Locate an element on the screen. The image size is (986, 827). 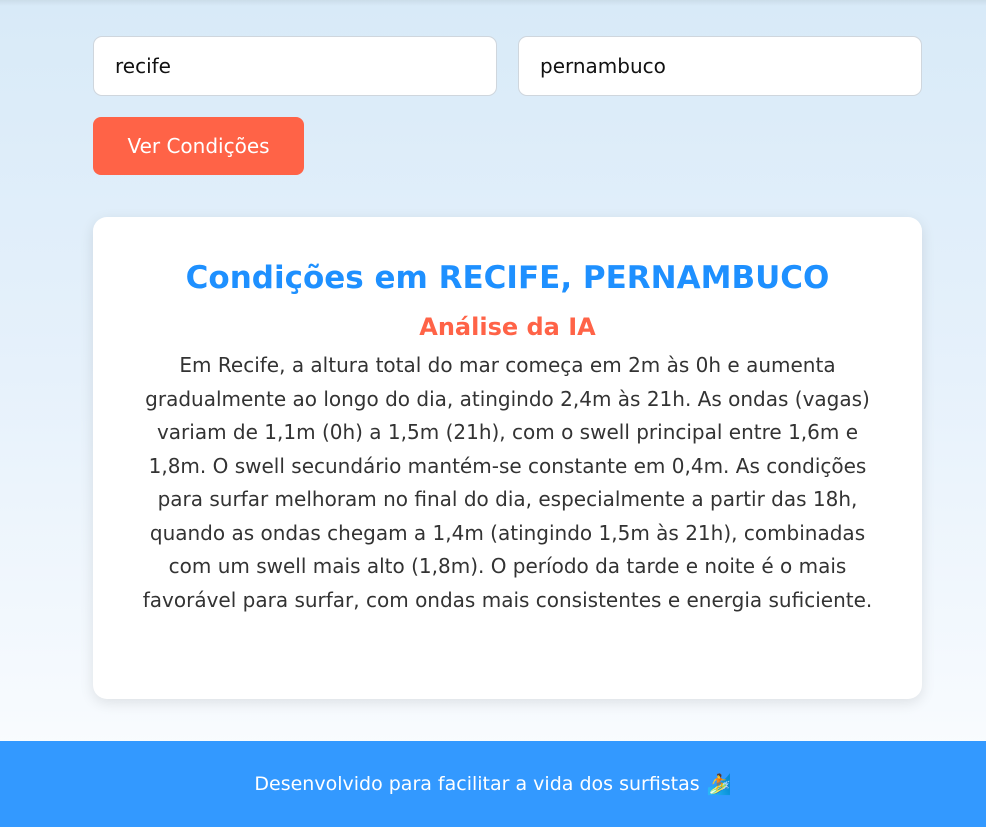
city-input is located at coordinates (295, 66).